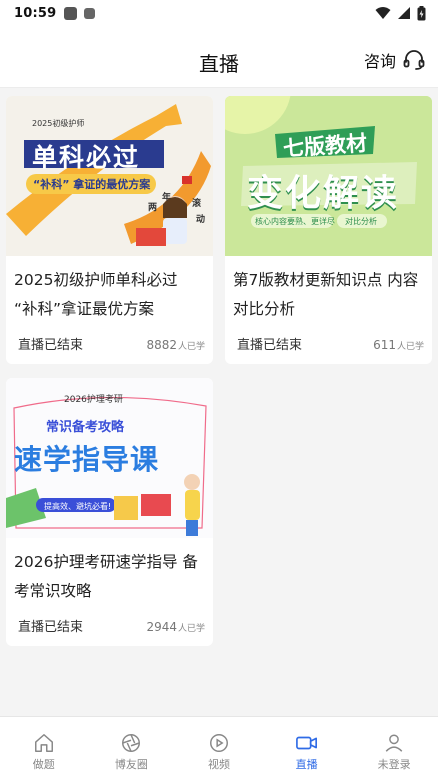 Image resolution: width=438 pixels, height=780 pixels. What do you see at coordinates (219, 13) in the screenshot?
I see `status-bar: 10:59` at bounding box center [219, 13].